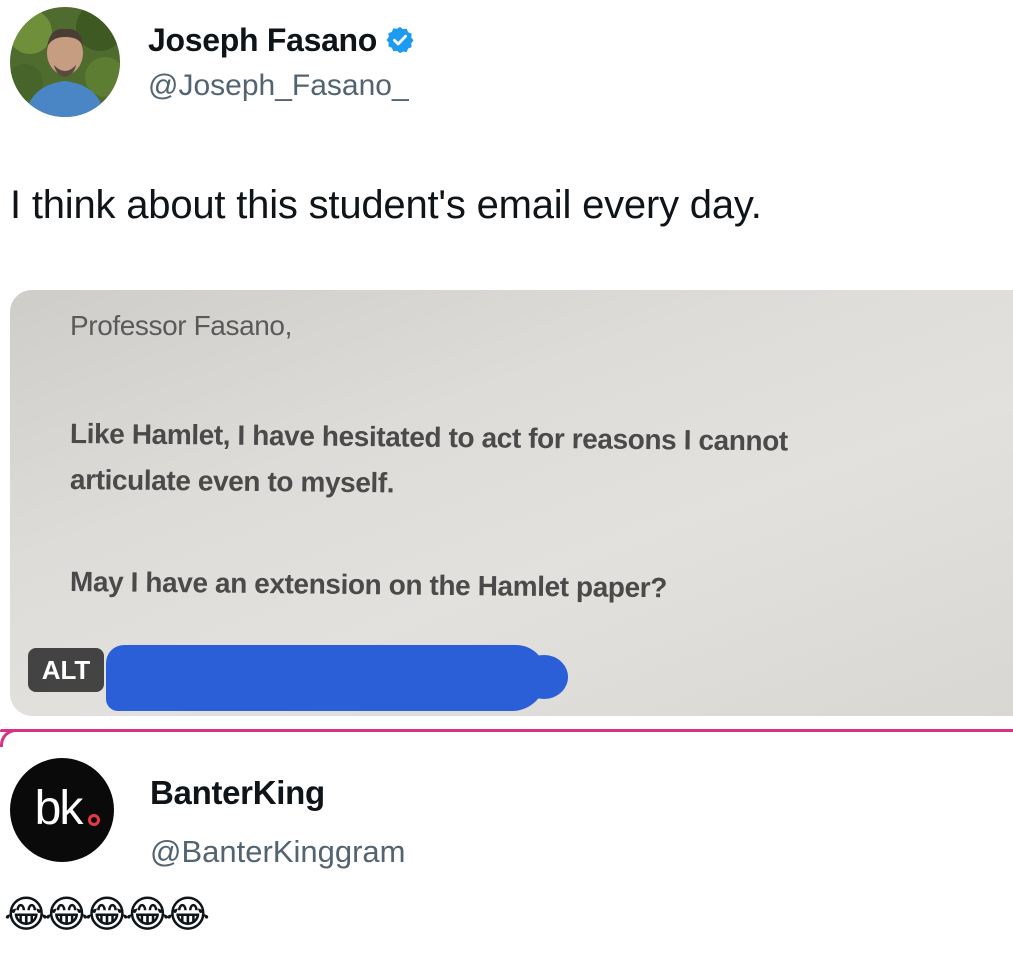 The height and width of the screenshot is (968, 1013). I want to click on avatar, so click(65, 62).